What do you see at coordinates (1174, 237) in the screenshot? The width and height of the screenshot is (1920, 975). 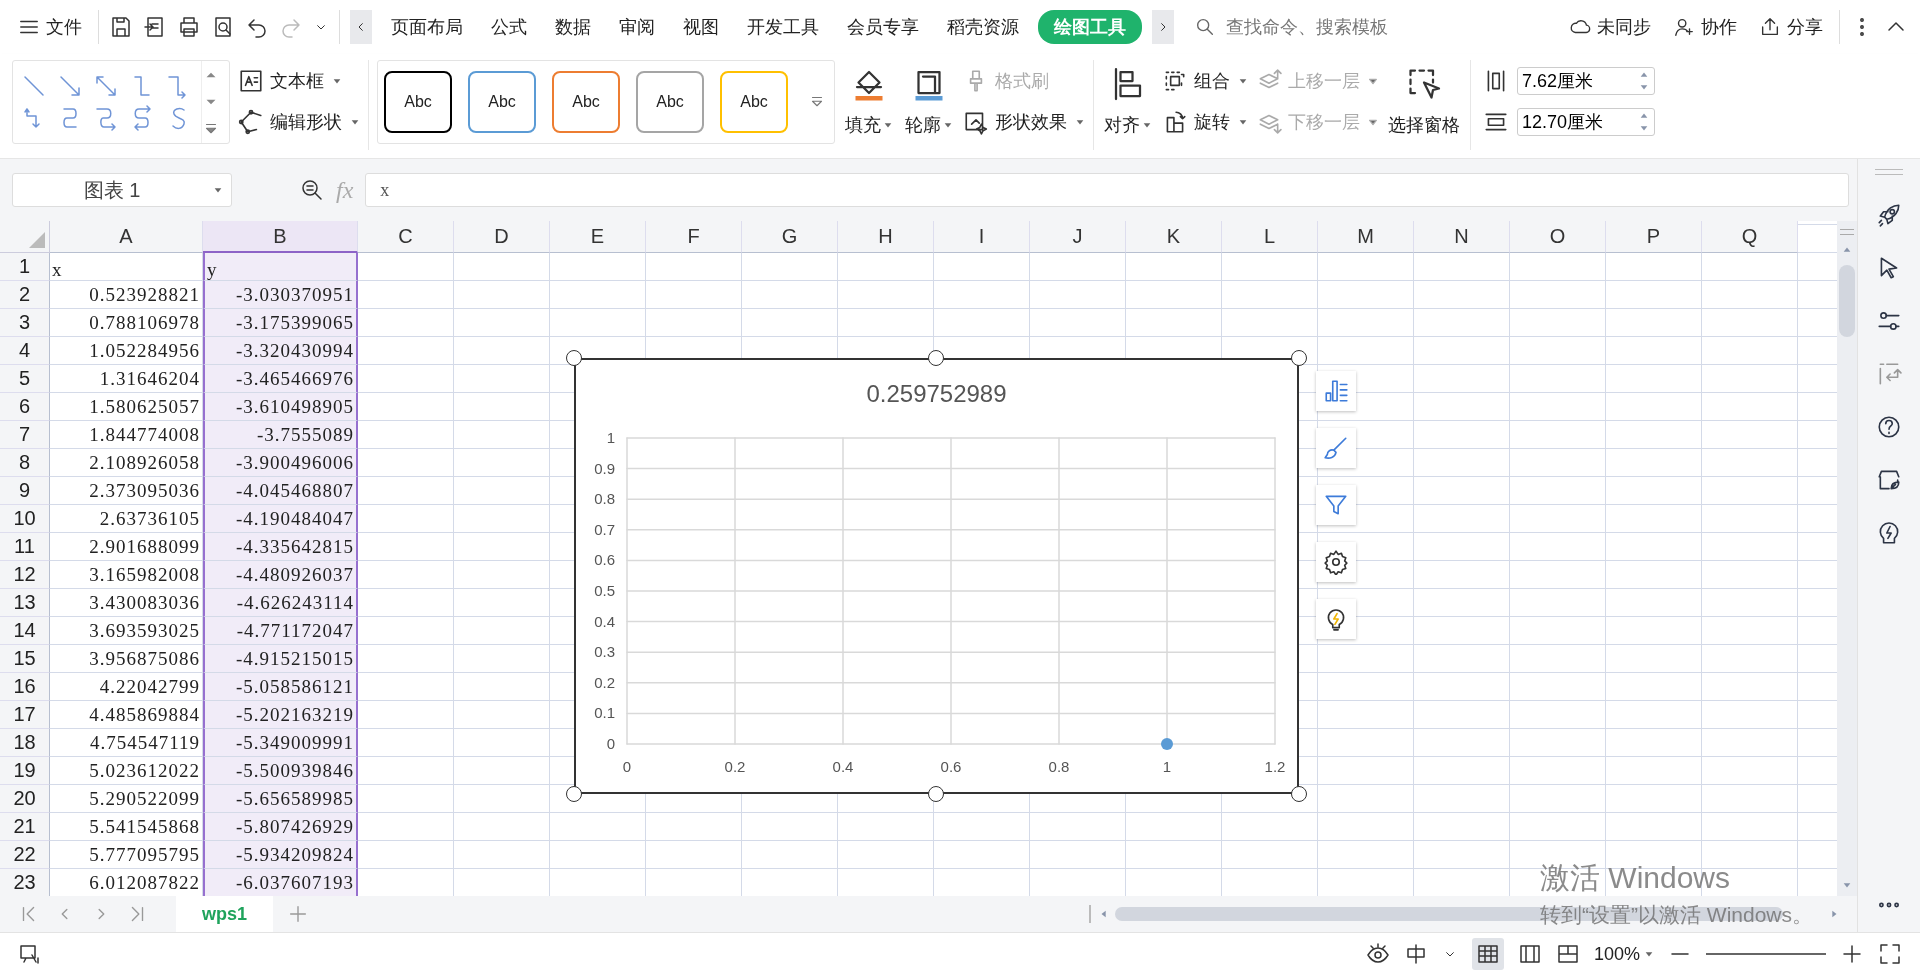 I see `column-header: K` at bounding box center [1174, 237].